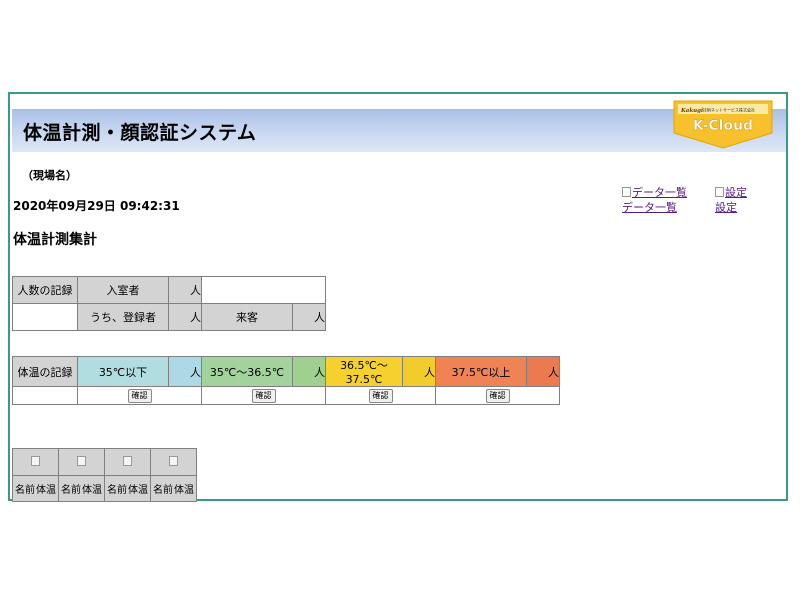 The height and width of the screenshot is (600, 800). I want to click on range-label-365-375: 36.5℃～37.5℃, so click(364, 371).